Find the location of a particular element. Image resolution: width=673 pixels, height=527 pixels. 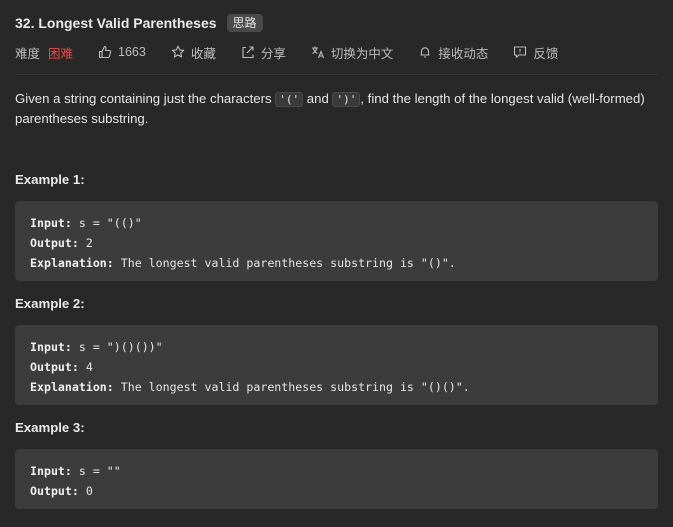

bell-icon is located at coordinates (425, 52).